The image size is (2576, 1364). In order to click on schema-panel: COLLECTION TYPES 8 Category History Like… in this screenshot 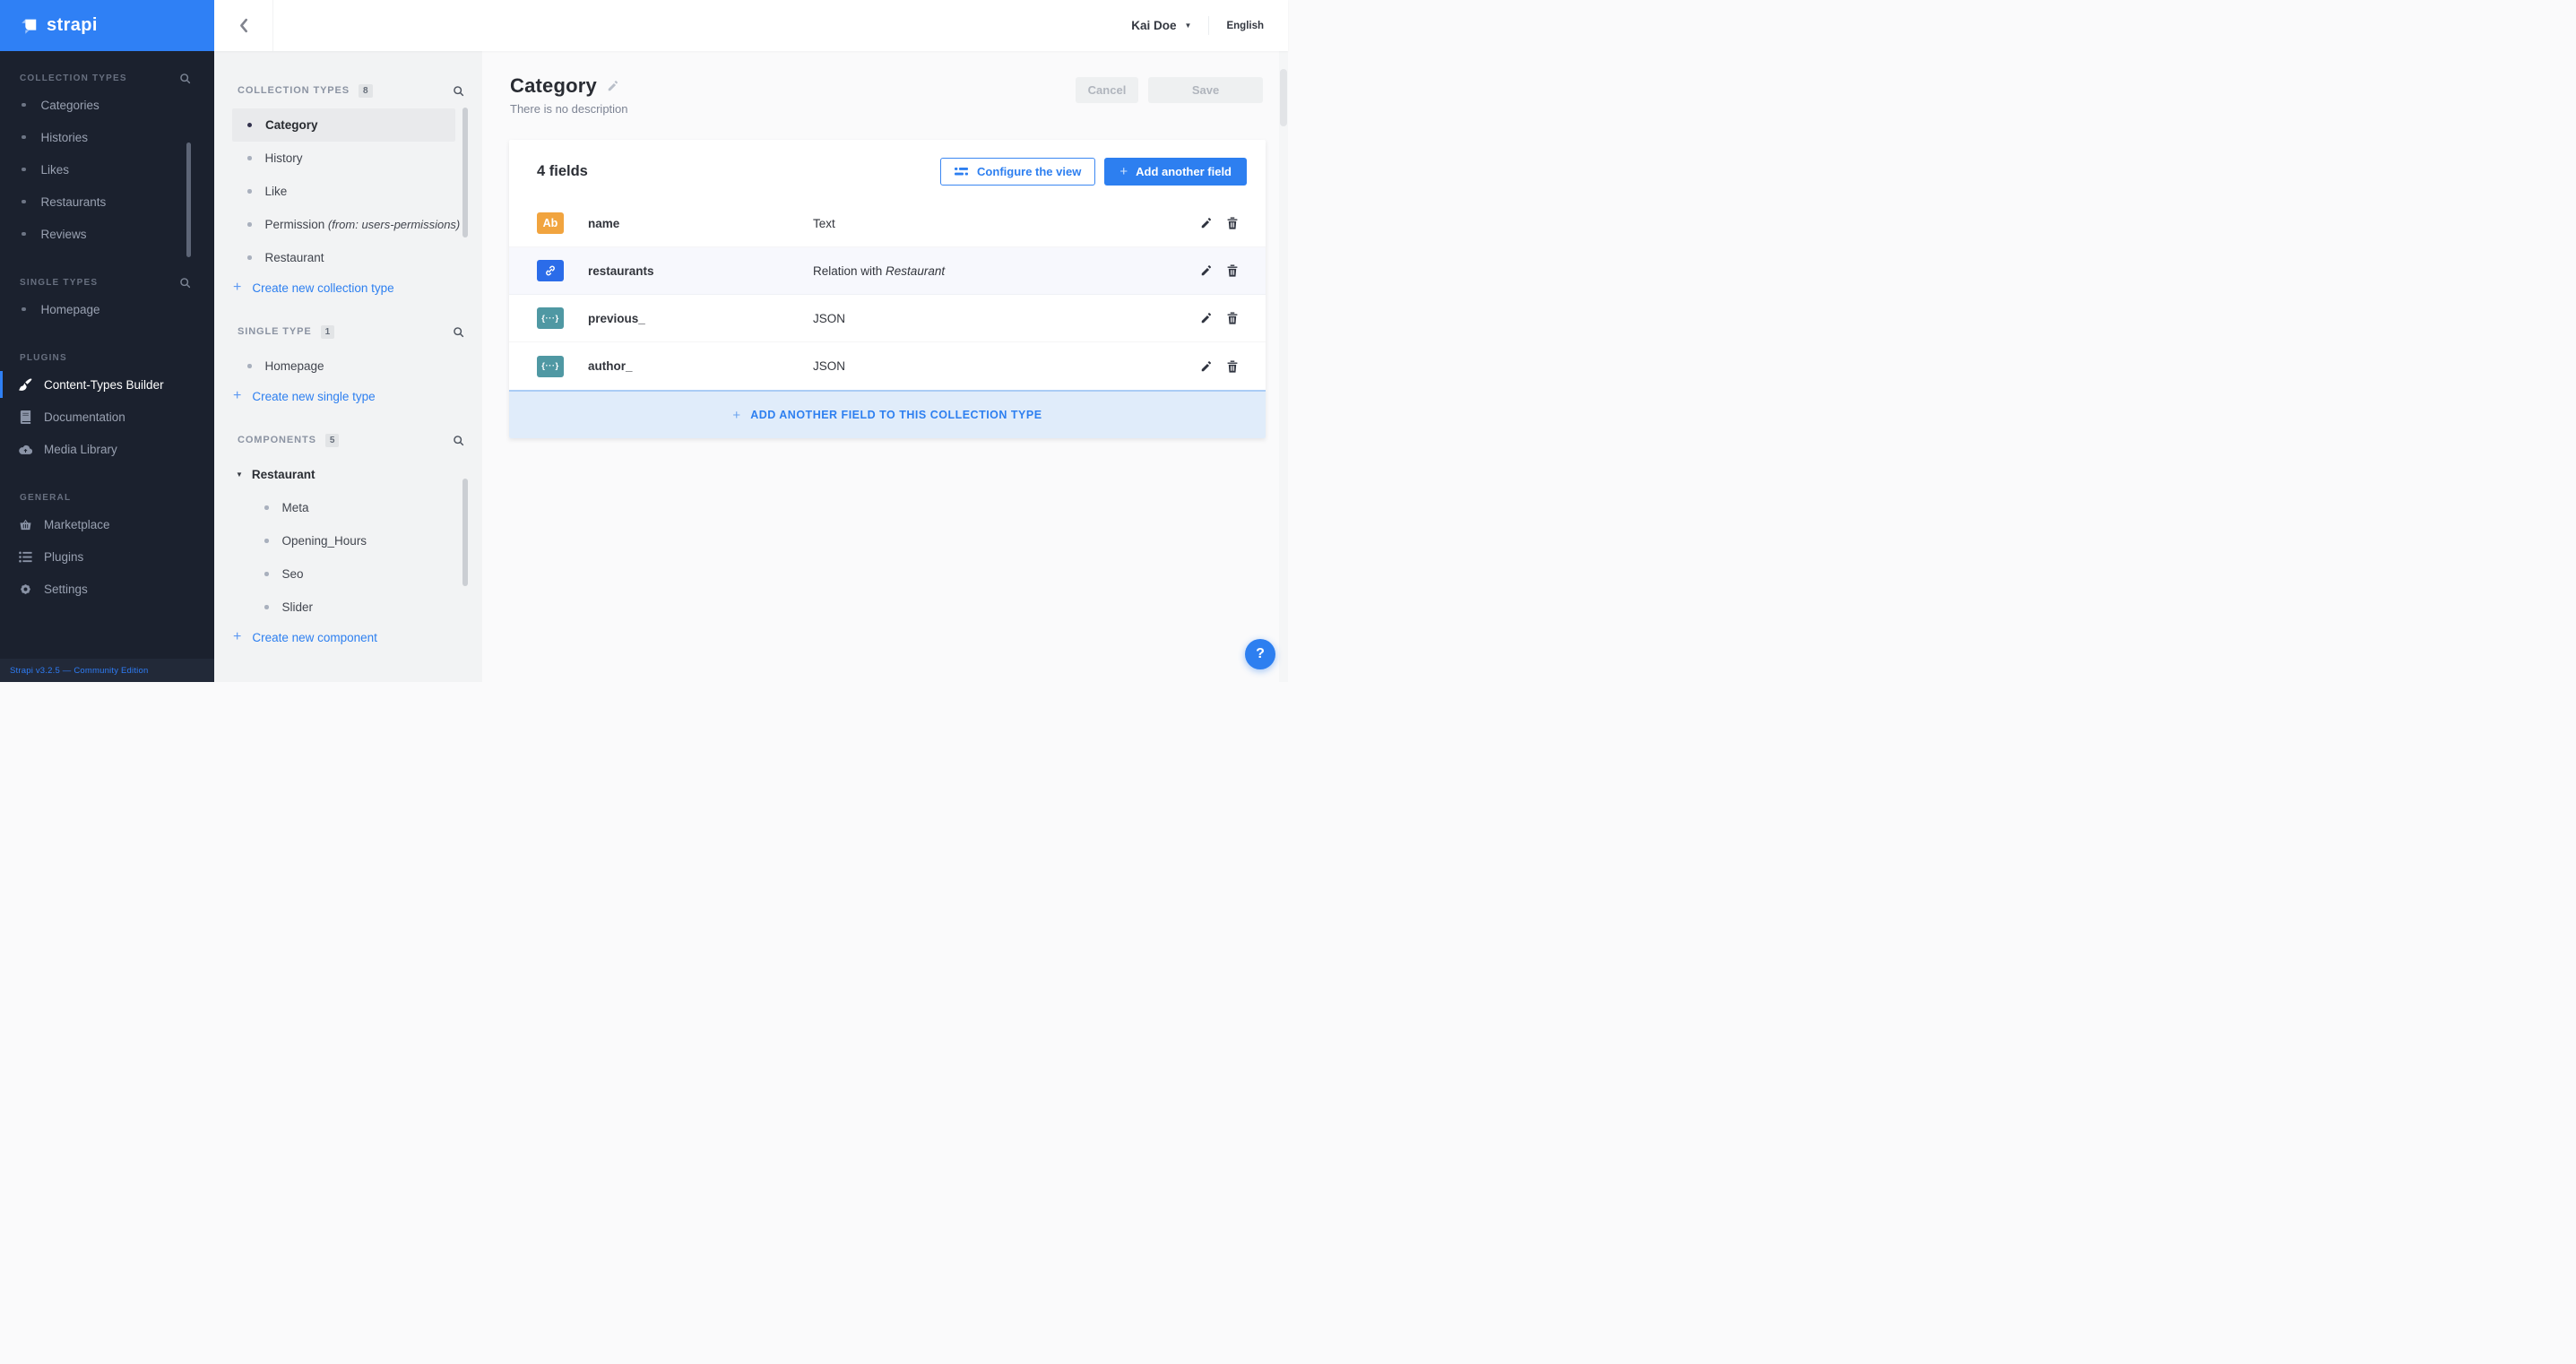, I will do `click(348, 366)`.